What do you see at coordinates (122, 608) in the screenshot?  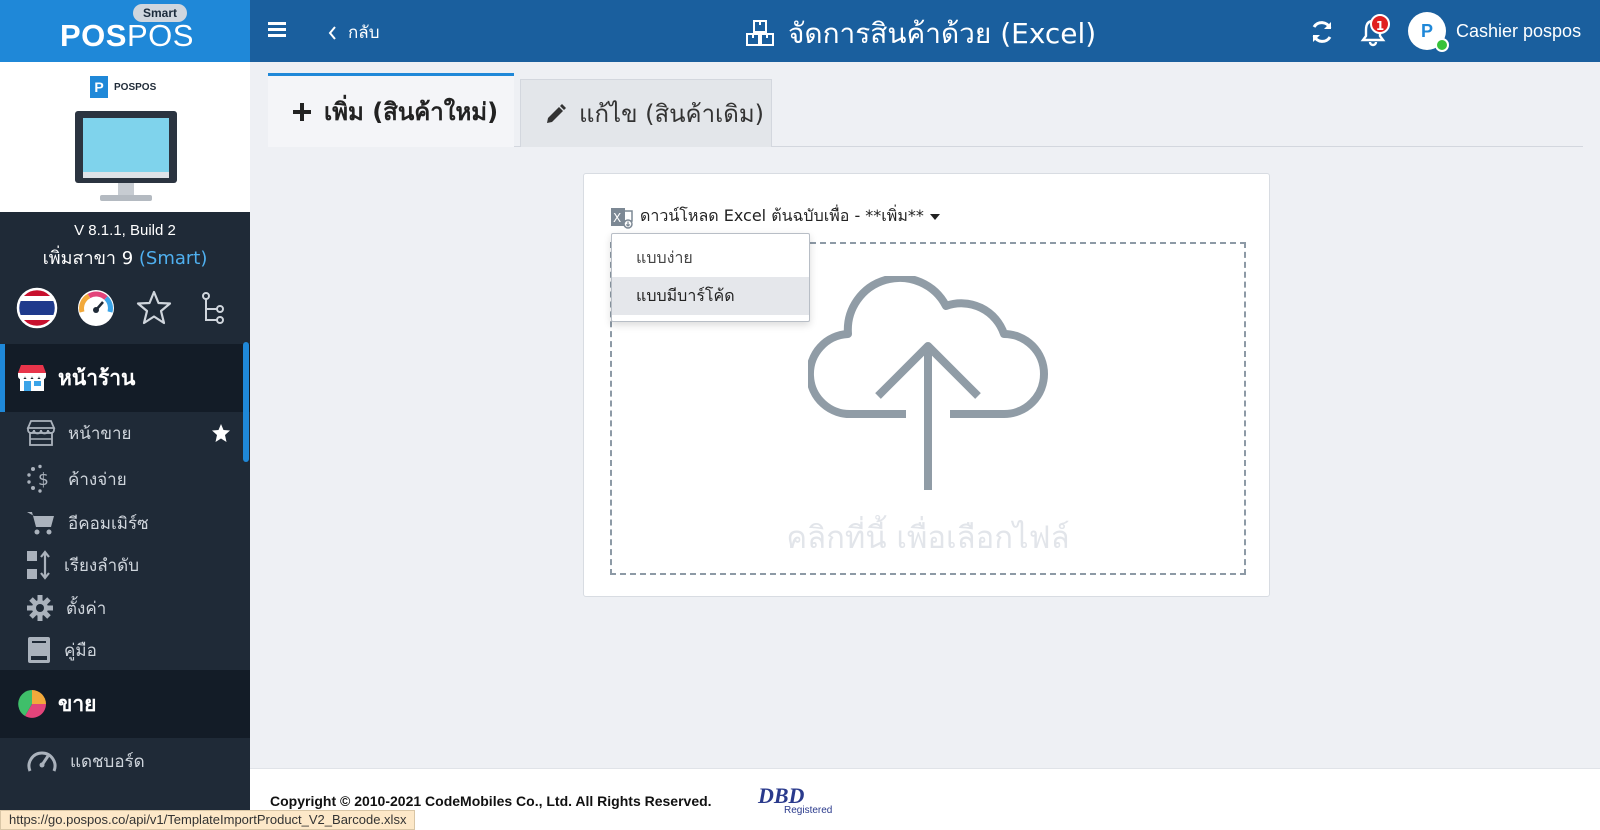 I see `sidebar-item-settings: ตั้งค่า` at bounding box center [122, 608].